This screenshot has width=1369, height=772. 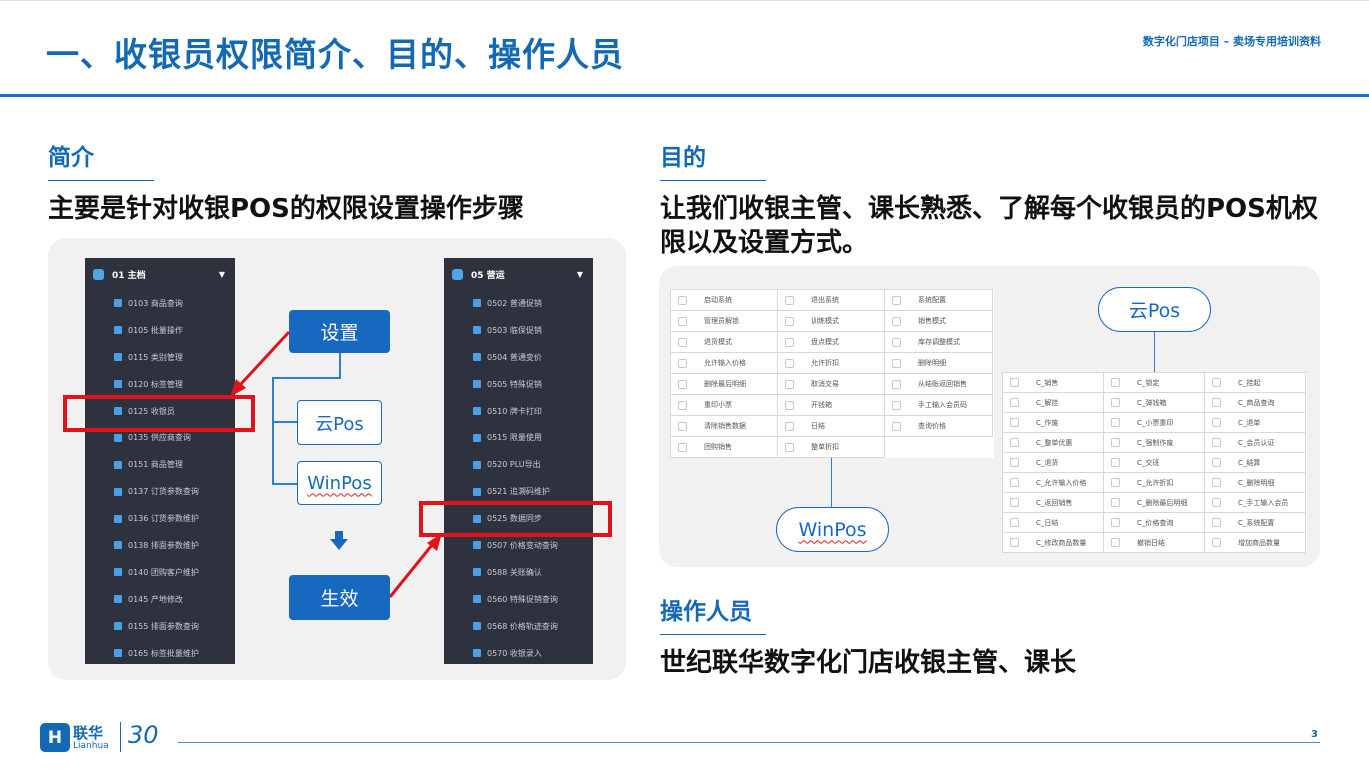 I want to click on permission-cell: C_退单, so click(x=1255, y=423).